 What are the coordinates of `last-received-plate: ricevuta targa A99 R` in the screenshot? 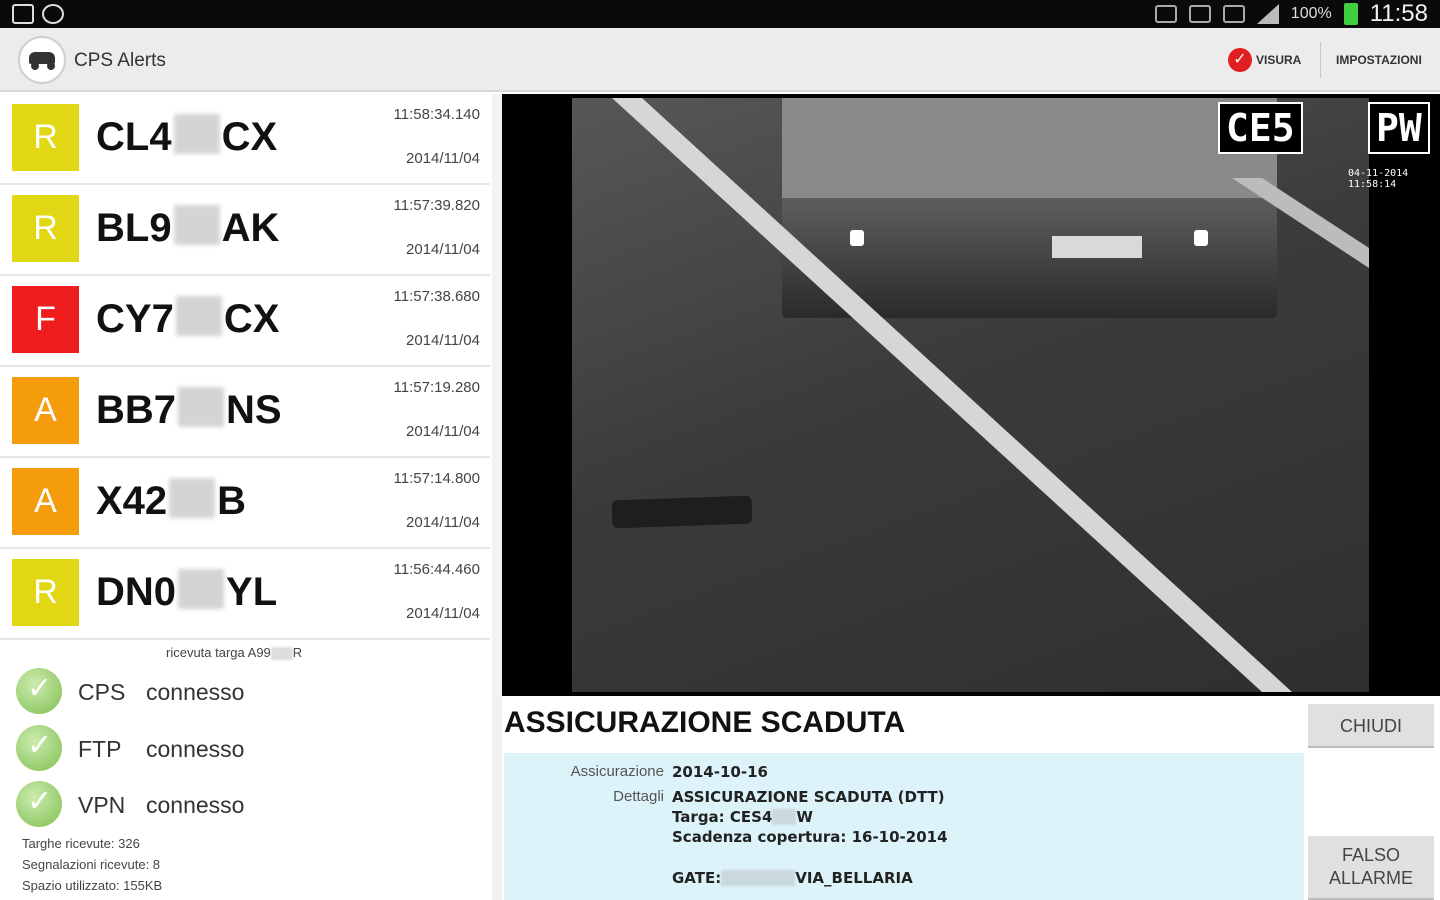 It's located at (234, 652).